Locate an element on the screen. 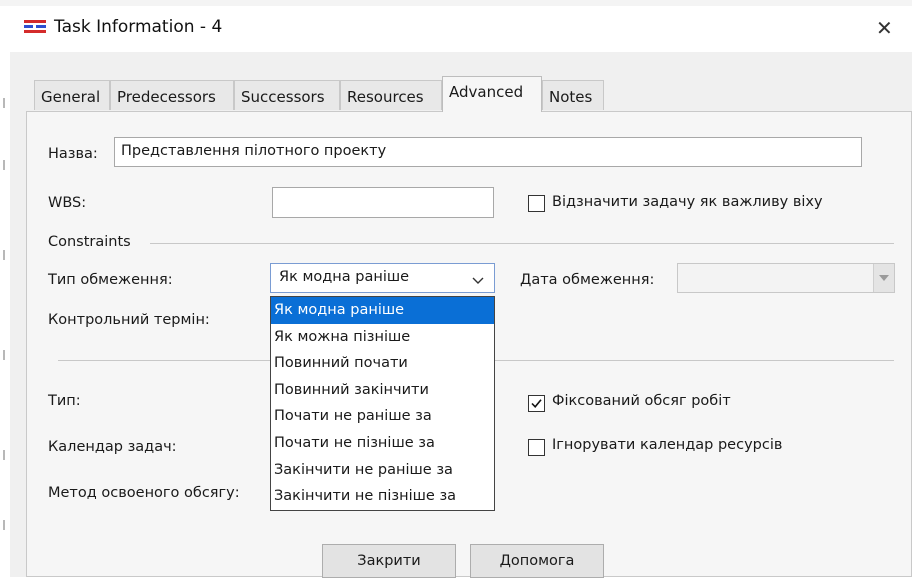 This screenshot has height=578, width=912. constraint-date-field is located at coordinates (786, 278).